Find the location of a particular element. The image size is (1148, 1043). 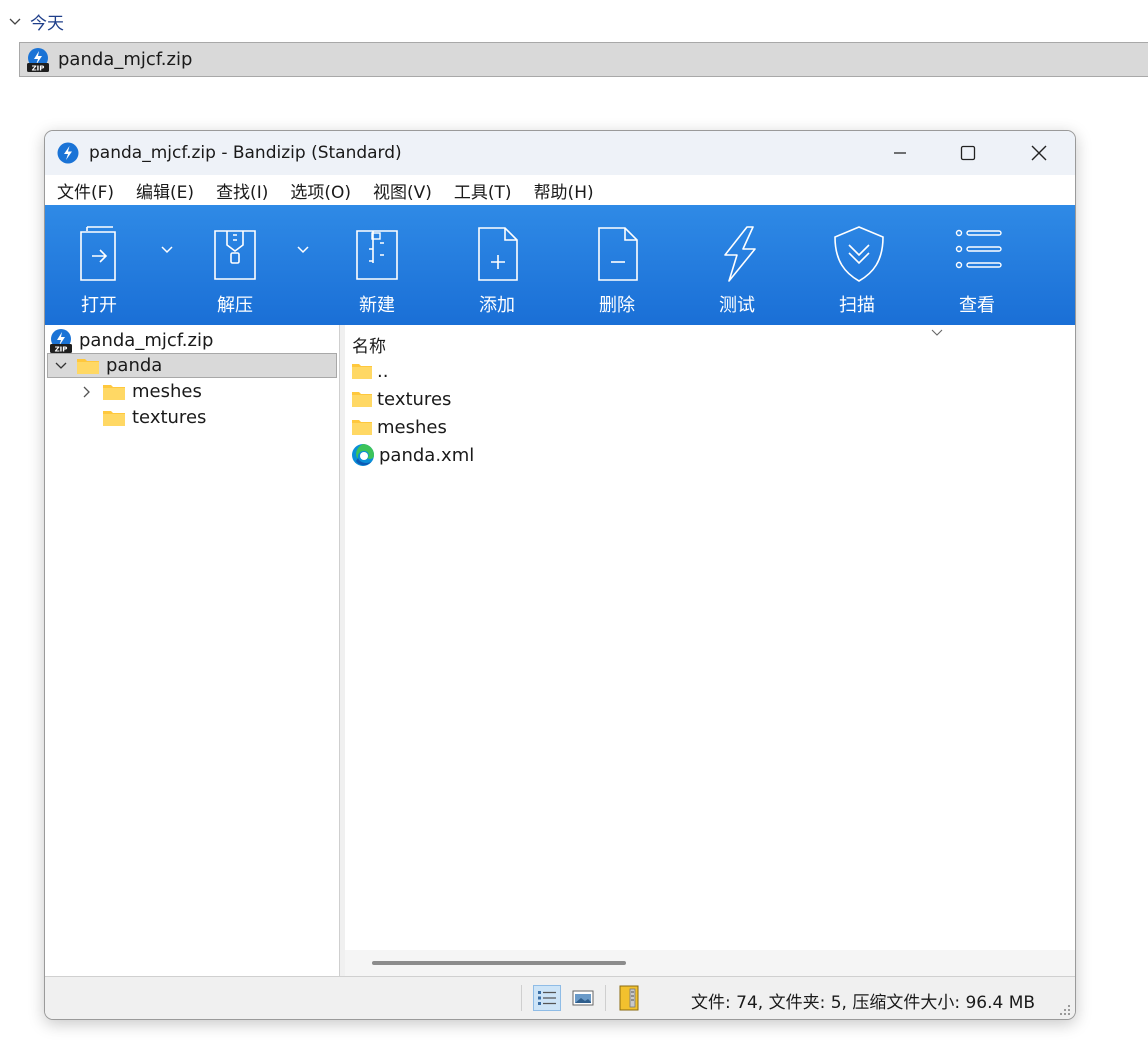

tree-item-label: panda_mjcf.zip is located at coordinates (146, 340).